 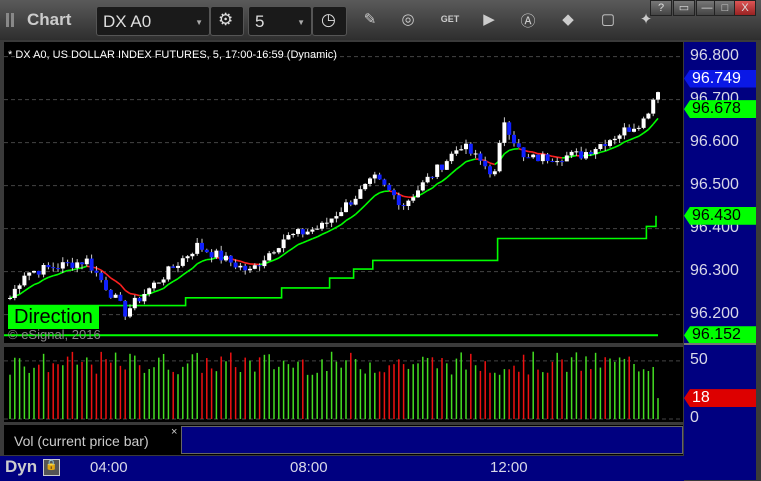 What do you see at coordinates (608, 19) in the screenshot?
I see `comment-icon: ▢` at bounding box center [608, 19].